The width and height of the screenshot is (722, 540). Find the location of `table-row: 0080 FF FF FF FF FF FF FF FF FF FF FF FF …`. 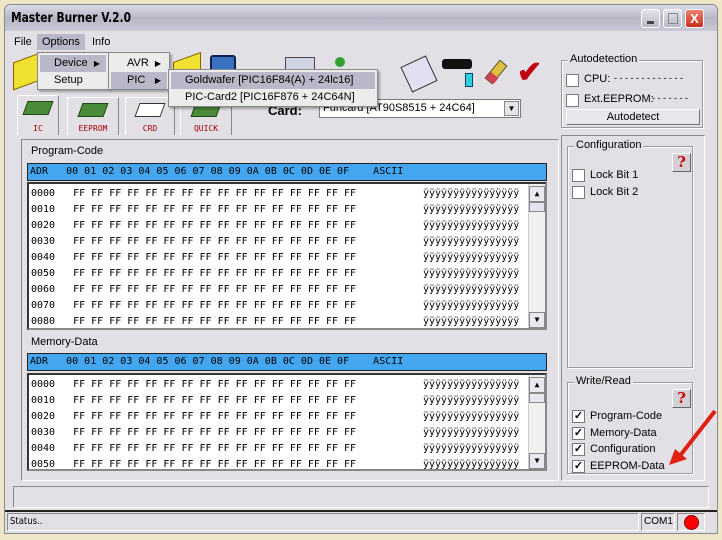

table-row: 0080 FF FF FF FF FF FF FF FF FF FF FF FF … is located at coordinates (275, 321).